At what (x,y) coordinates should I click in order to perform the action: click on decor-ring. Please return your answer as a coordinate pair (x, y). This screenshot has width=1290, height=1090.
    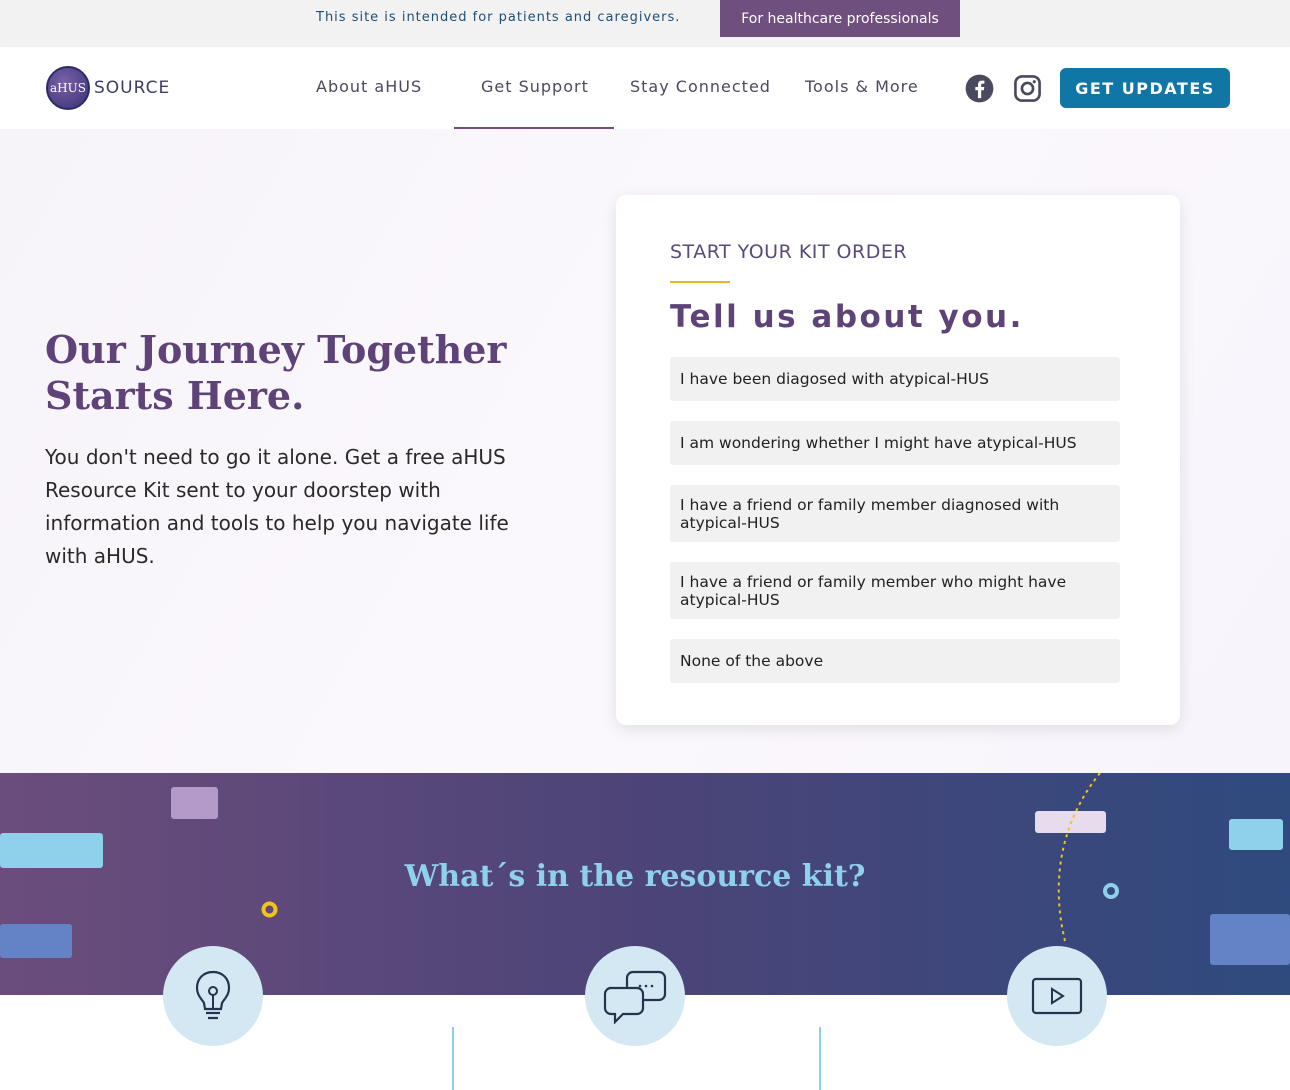
    Looking at the image, I should click on (269, 909).